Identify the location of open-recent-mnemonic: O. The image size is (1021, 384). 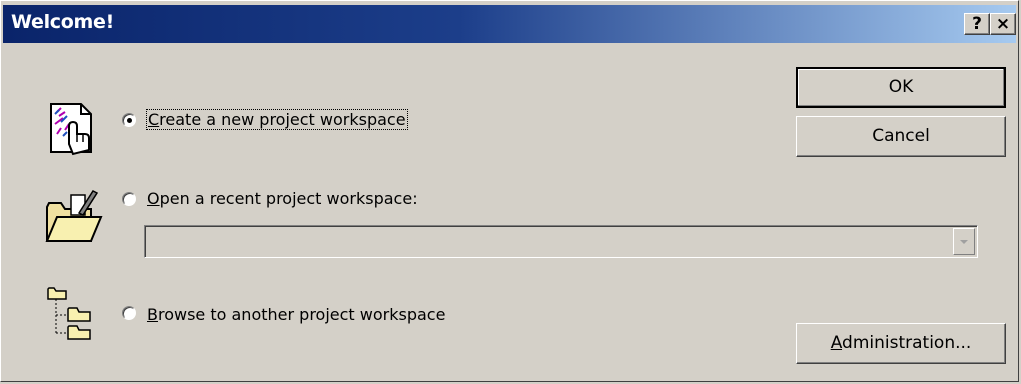
(153, 198).